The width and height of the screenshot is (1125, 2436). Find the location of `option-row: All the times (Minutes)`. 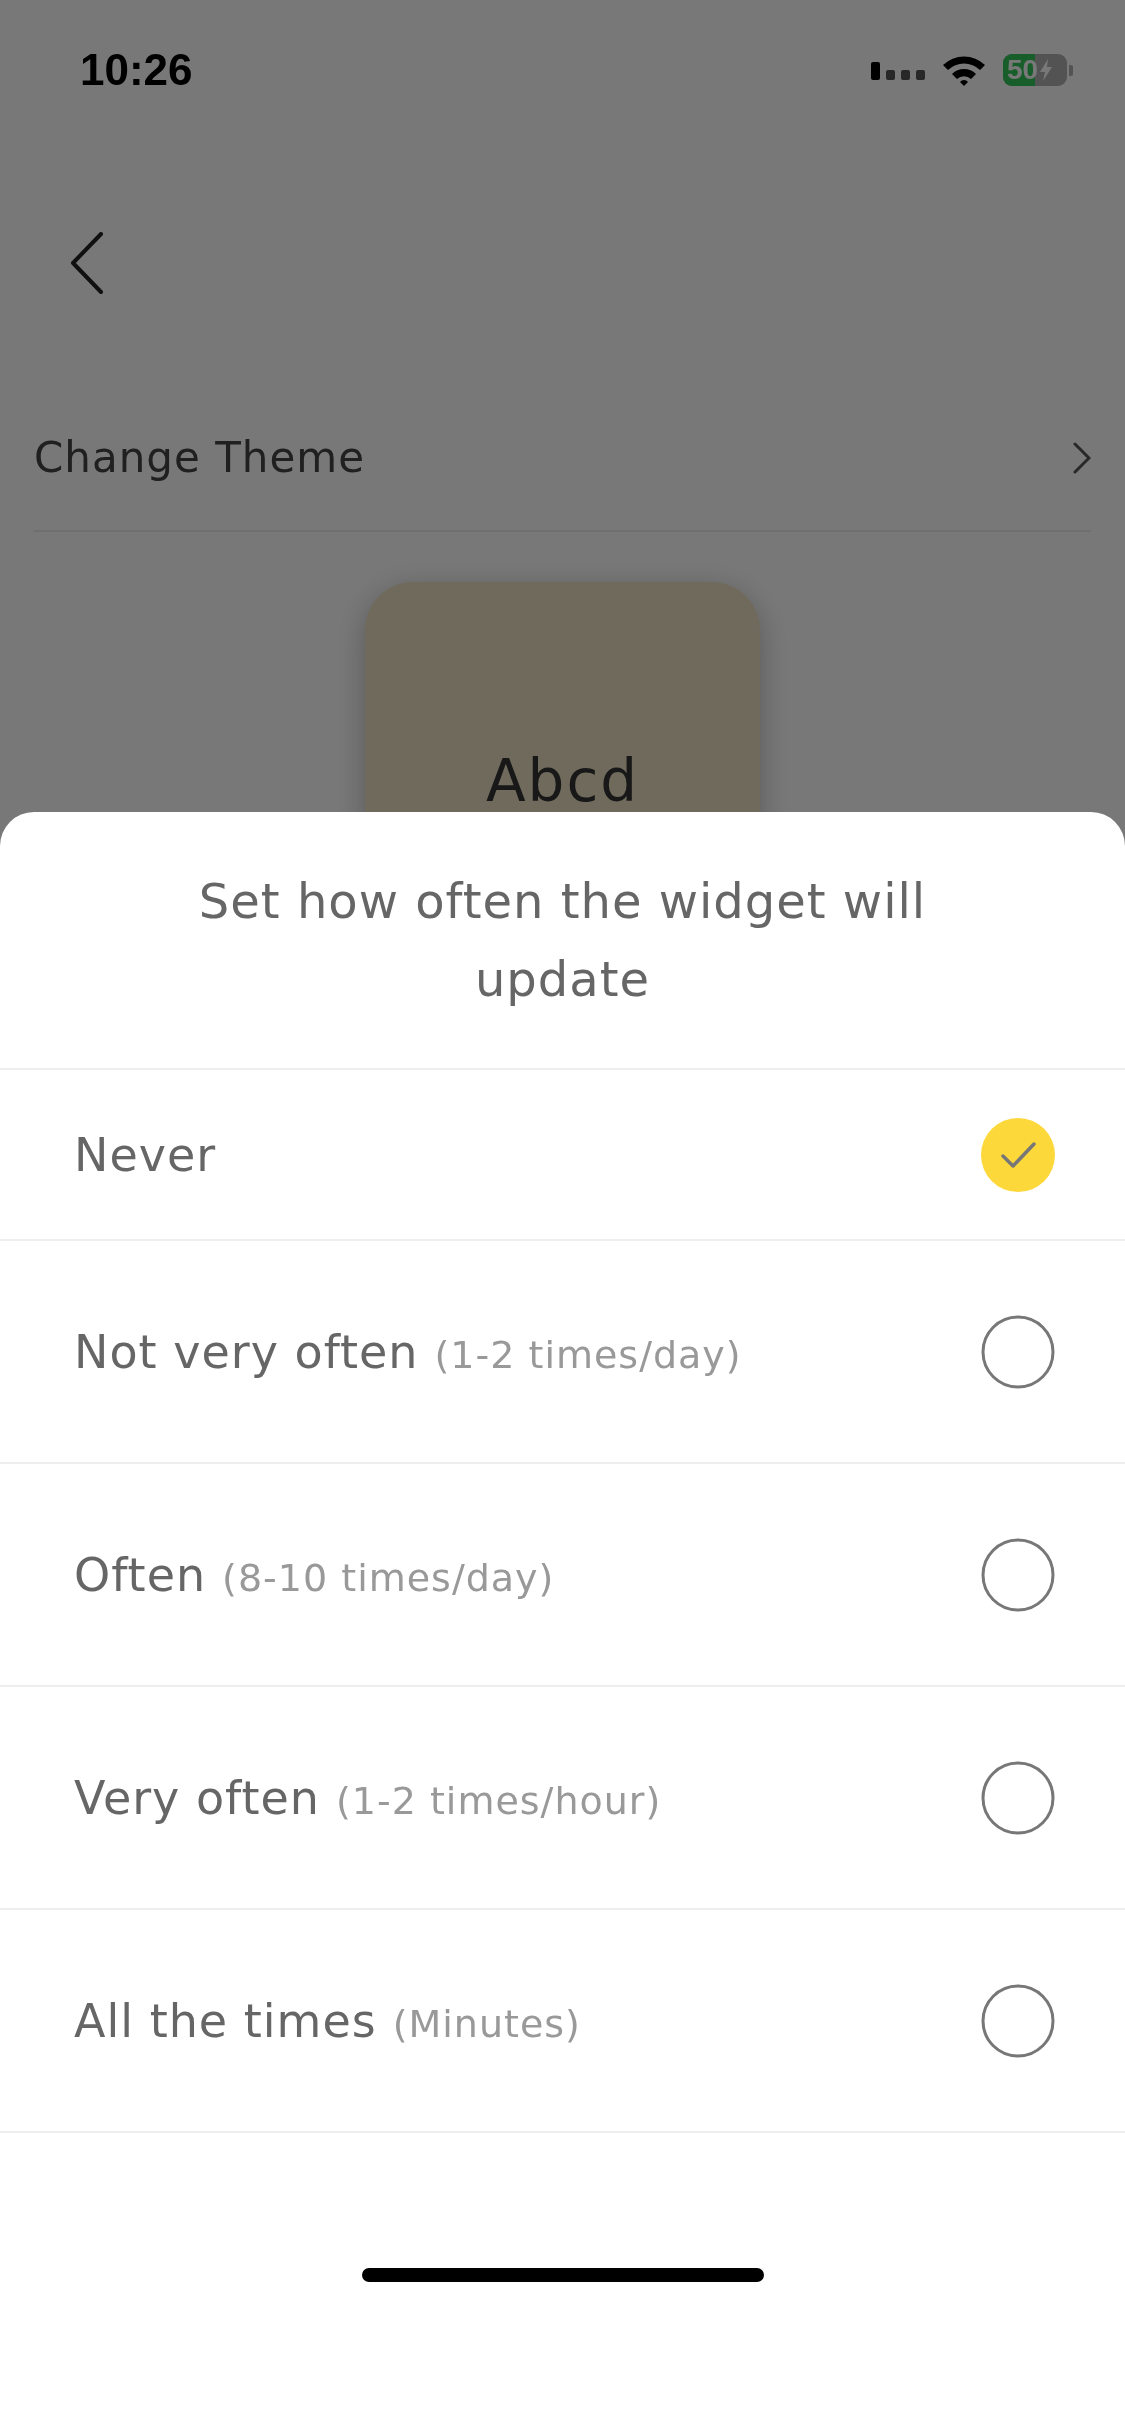

option-row: All the times (Minutes) is located at coordinates (562, 2021).